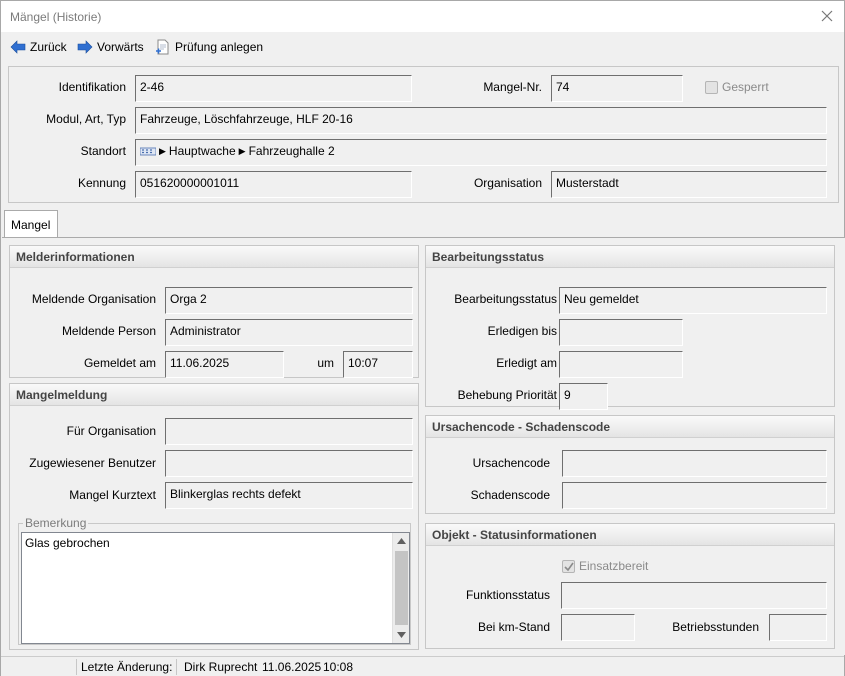 The image size is (845, 676). Describe the element at coordinates (273, 184) in the screenshot. I see `kennung-field: 051620000001011` at that location.